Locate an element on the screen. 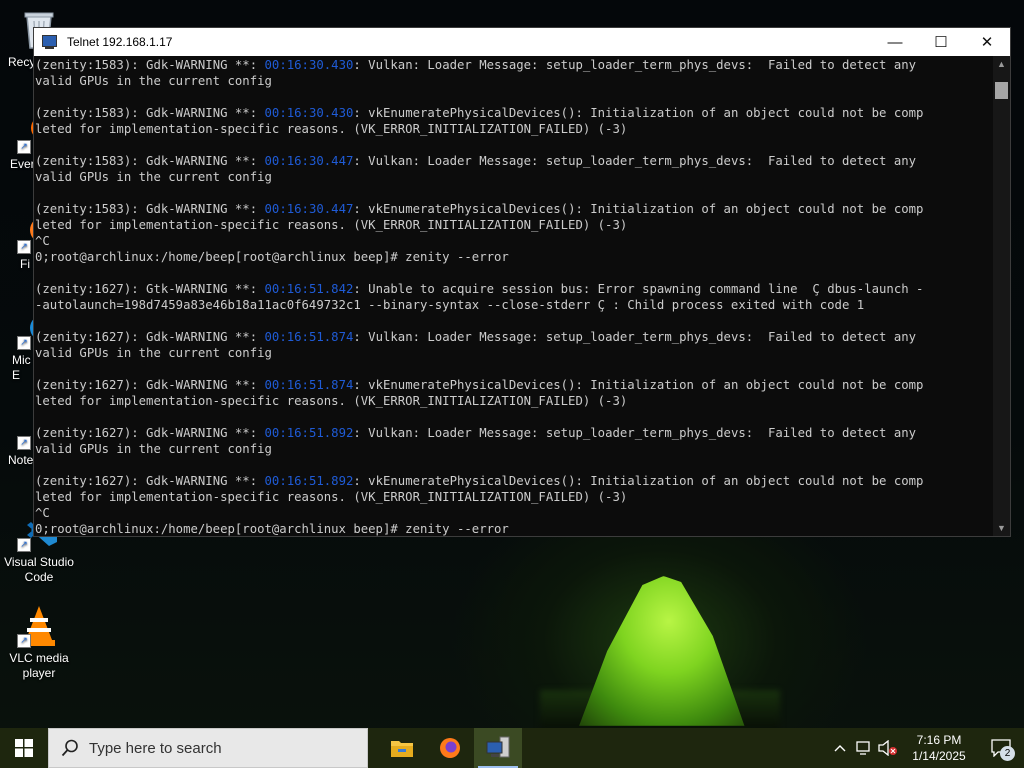  log-timestamp: 00:16:30.430 is located at coordinates (309, 113).